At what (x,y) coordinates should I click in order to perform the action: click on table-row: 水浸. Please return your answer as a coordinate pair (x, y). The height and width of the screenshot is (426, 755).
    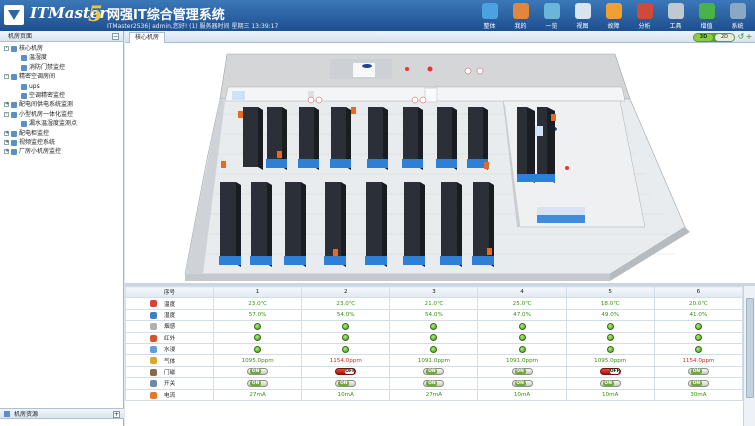
    Looking at the image, I should click on (434, 349).